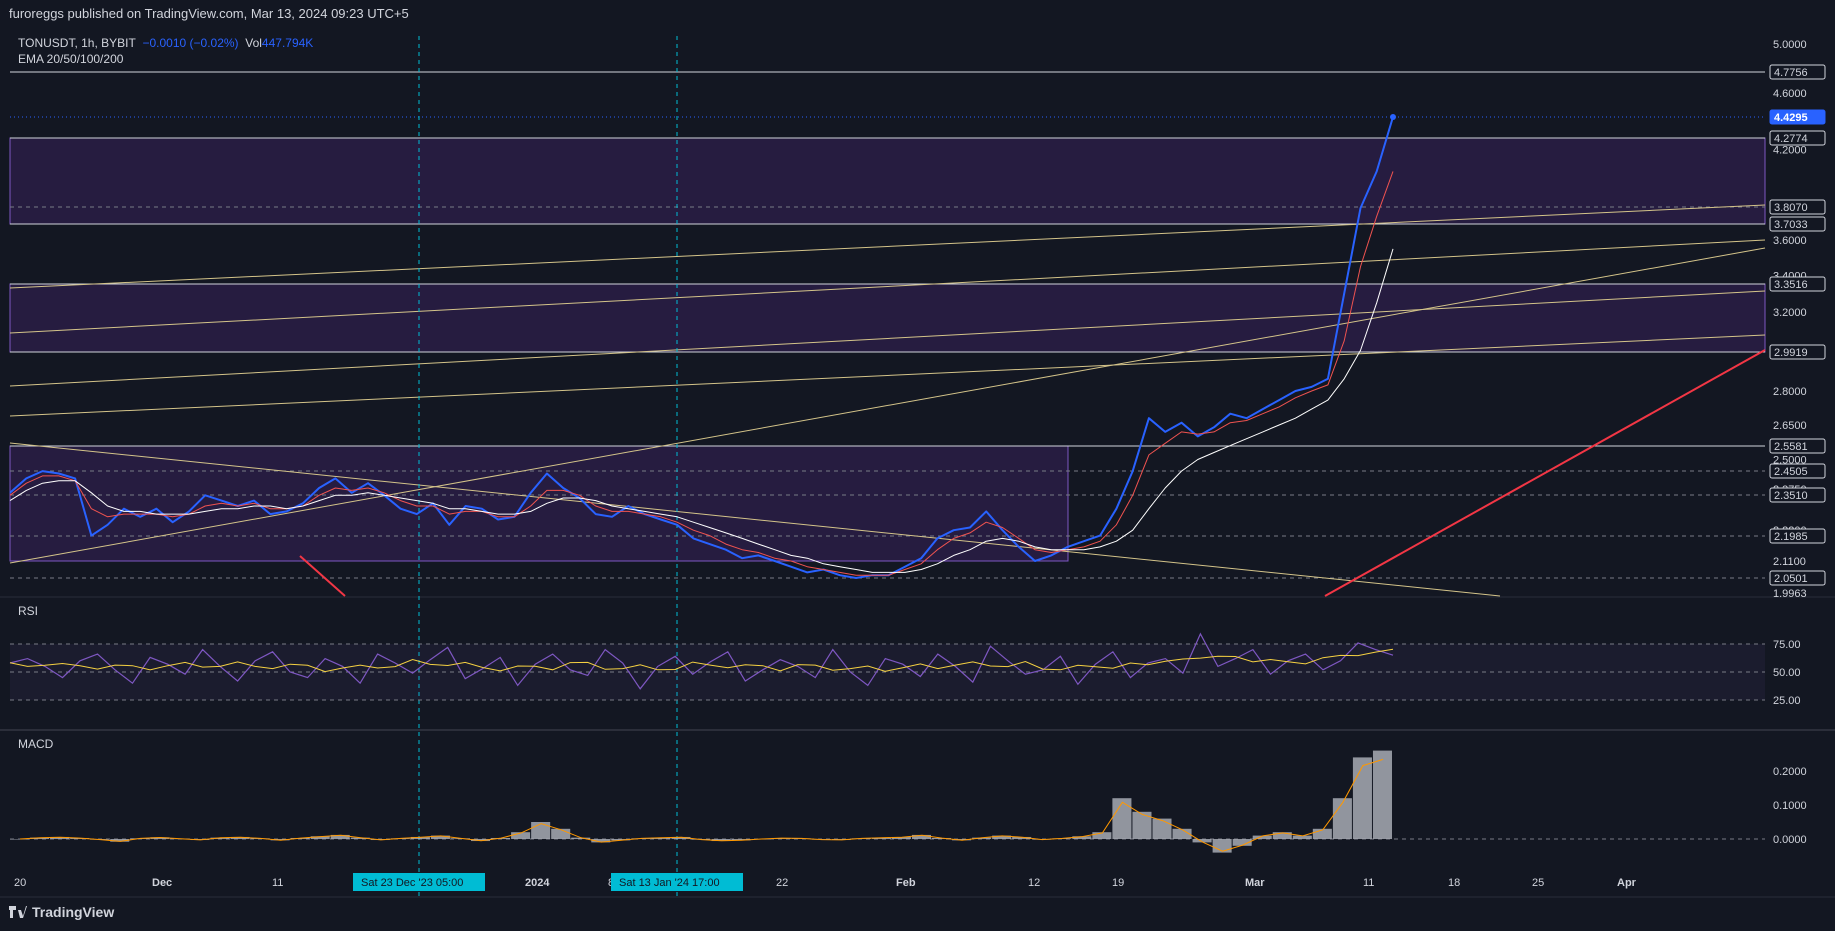  I want to click on price-axis-tick: 2.1100, so click(1789, 562).